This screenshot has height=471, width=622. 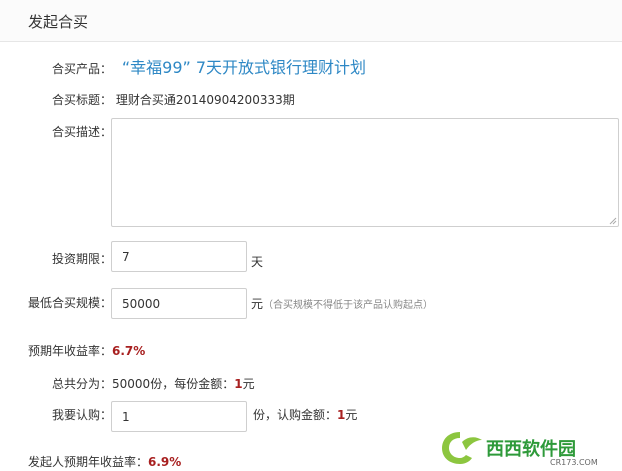 What do you see at coordinates (179, 416) in the screenshot?
I see `subscribe-input` at bounding box center [179, 416].